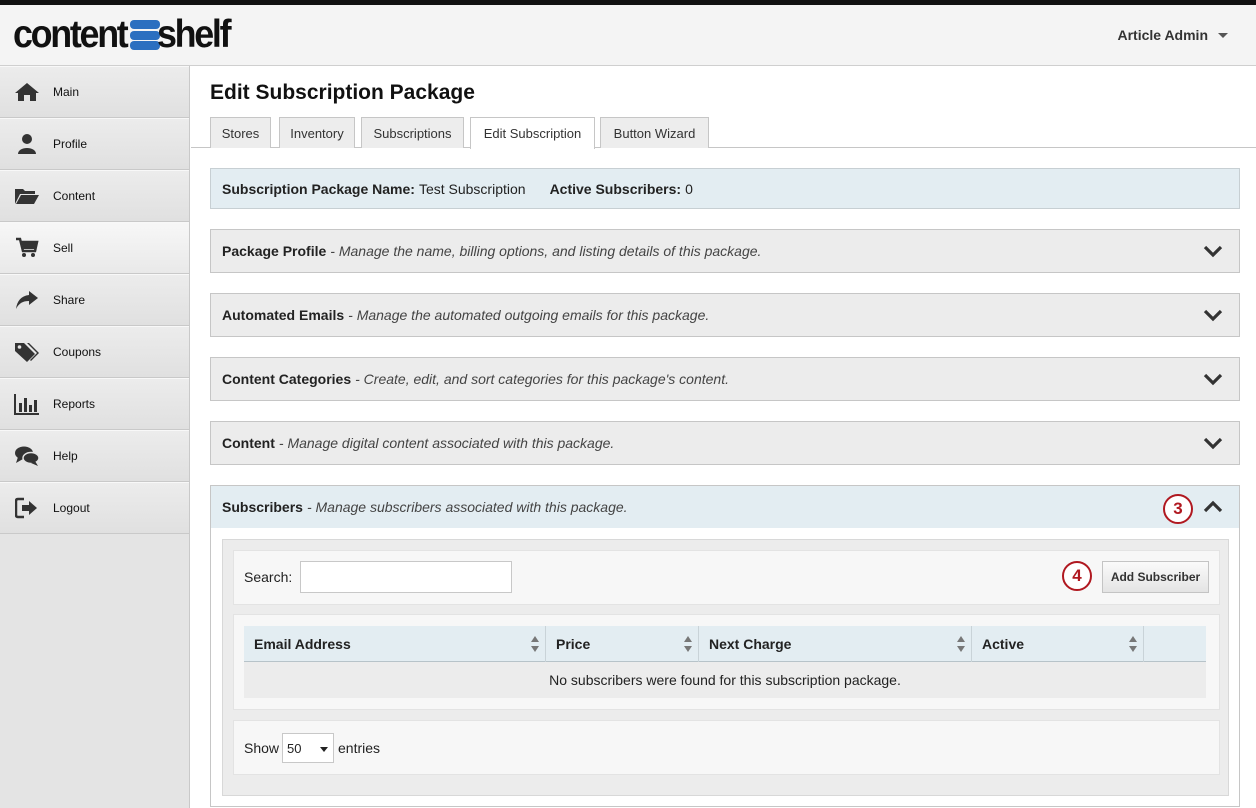  Describe the element at coordinates (77, 352) in the screenshot. I see `sidebar-item-label: Coupons` at that location.